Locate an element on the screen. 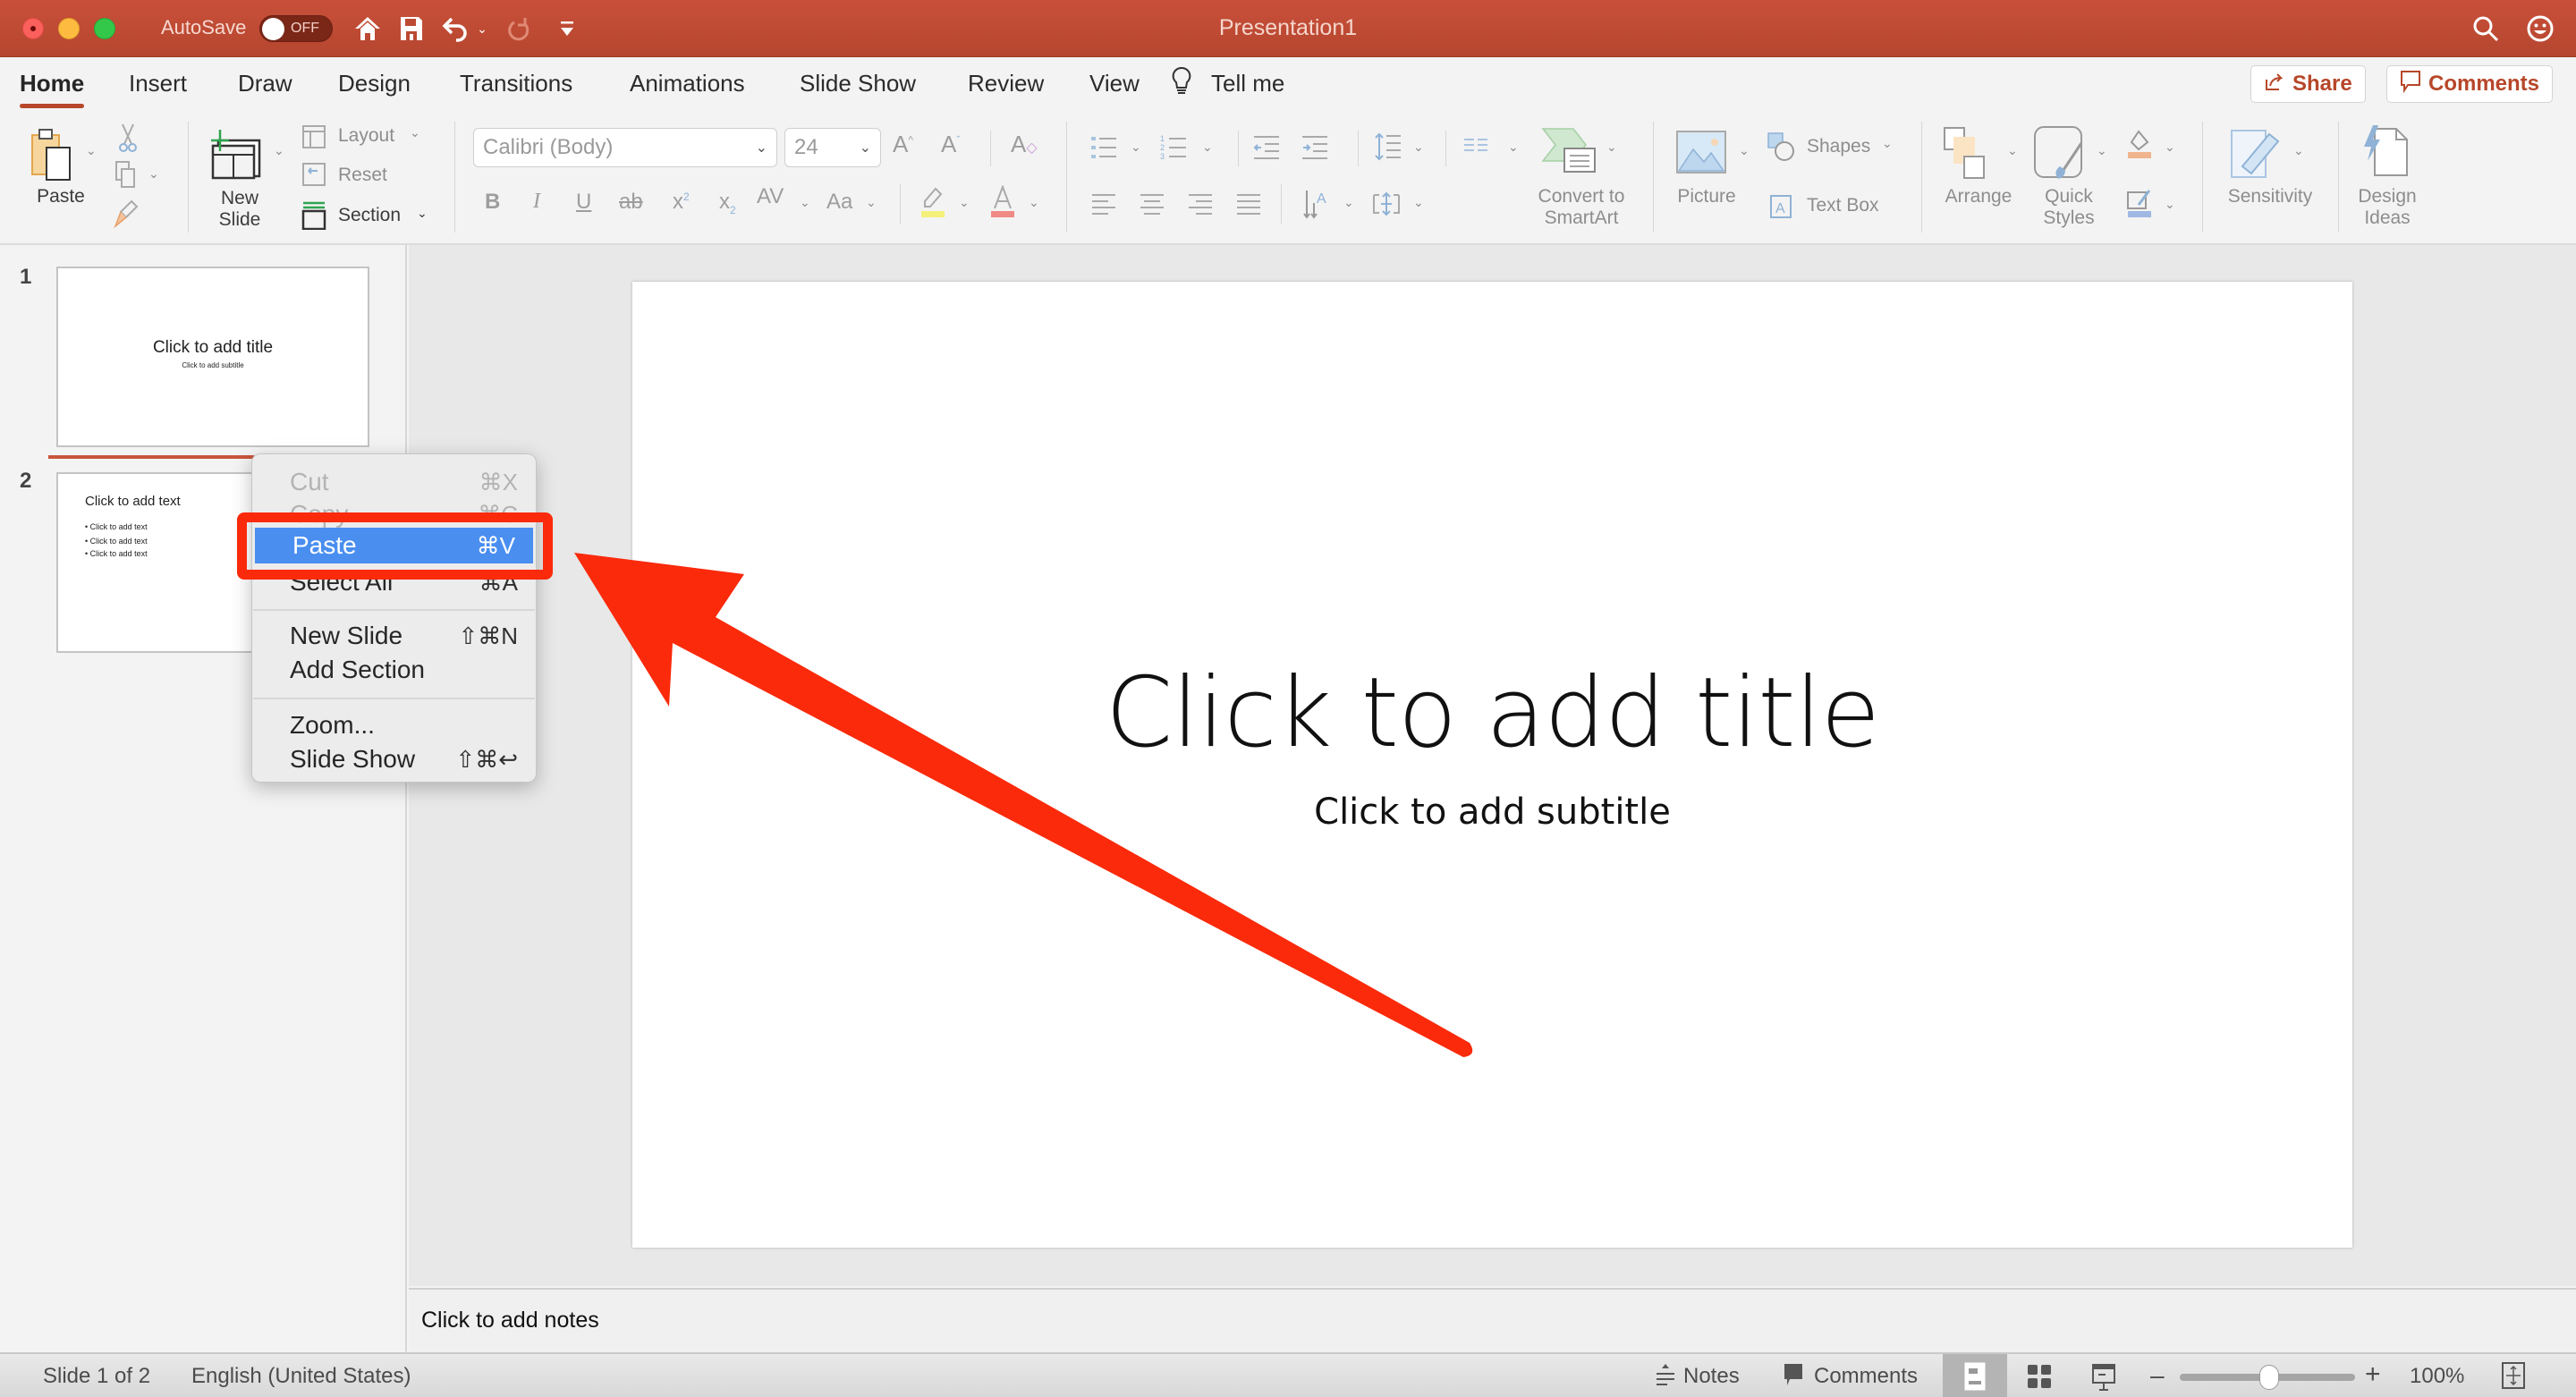  fit-to-window-icon is located at coordinates (2513, 1378).